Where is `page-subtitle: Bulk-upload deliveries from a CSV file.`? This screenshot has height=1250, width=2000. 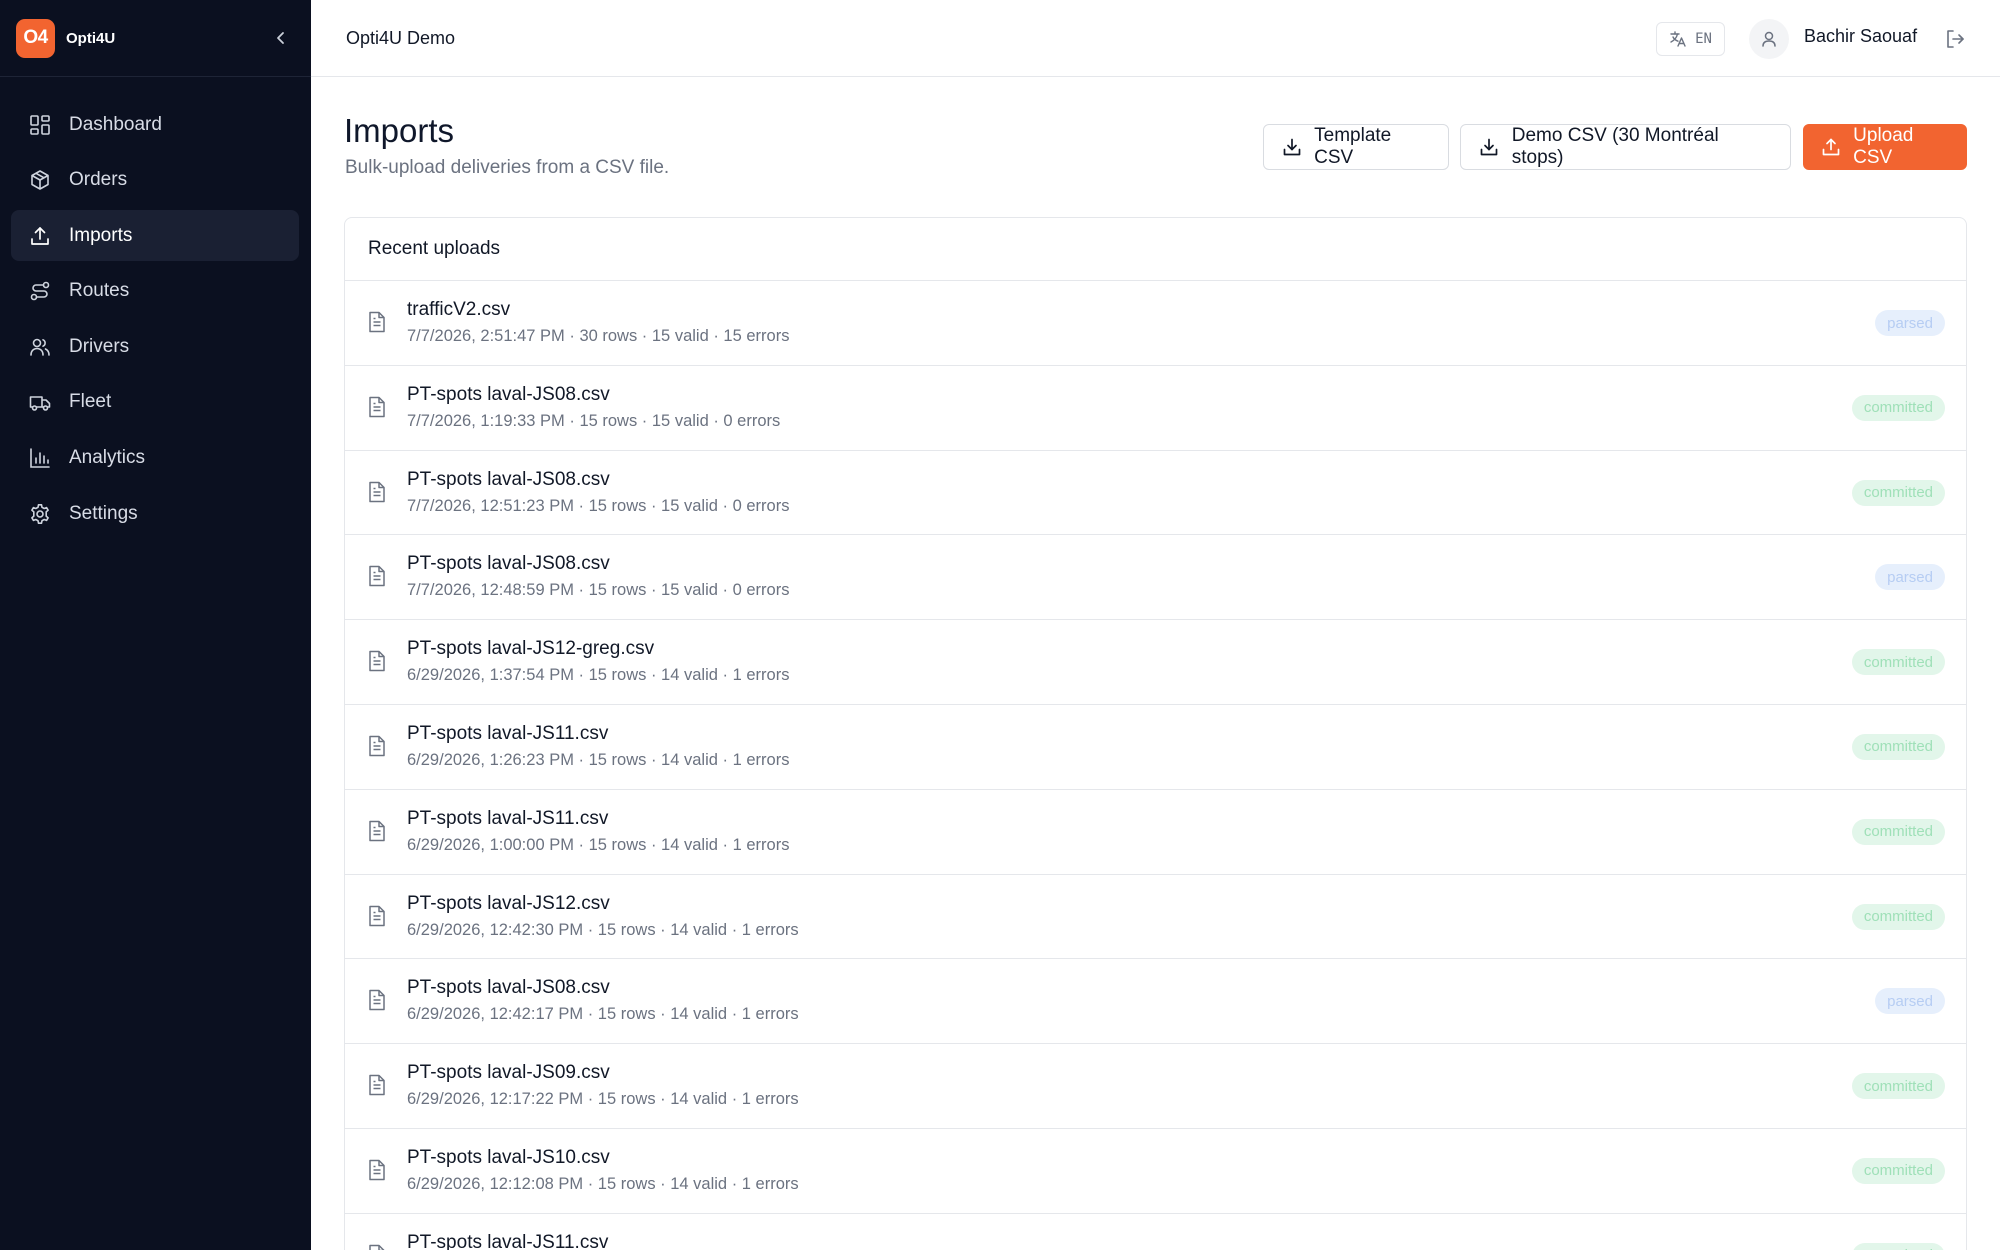
page-subtitle: Bulk-upload deliveries from a CSV file. is located at coordinates (507, 167).